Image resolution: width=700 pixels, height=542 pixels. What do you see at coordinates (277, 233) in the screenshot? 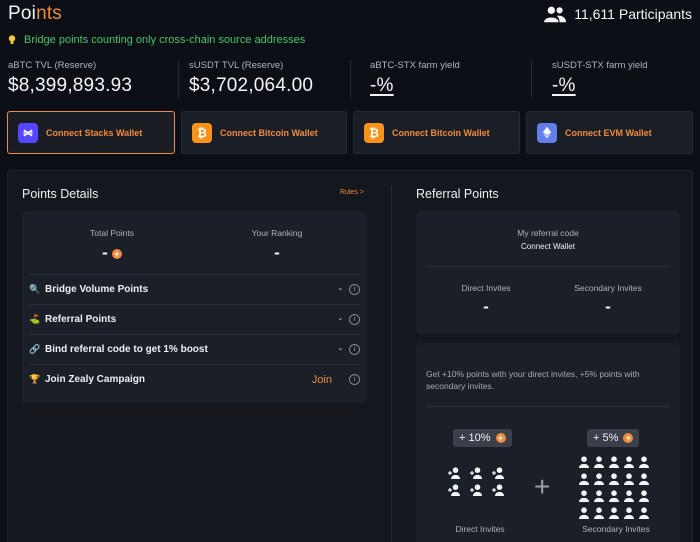
I see `ranking-label: Your Ranking` at bounding box center [277, 233].